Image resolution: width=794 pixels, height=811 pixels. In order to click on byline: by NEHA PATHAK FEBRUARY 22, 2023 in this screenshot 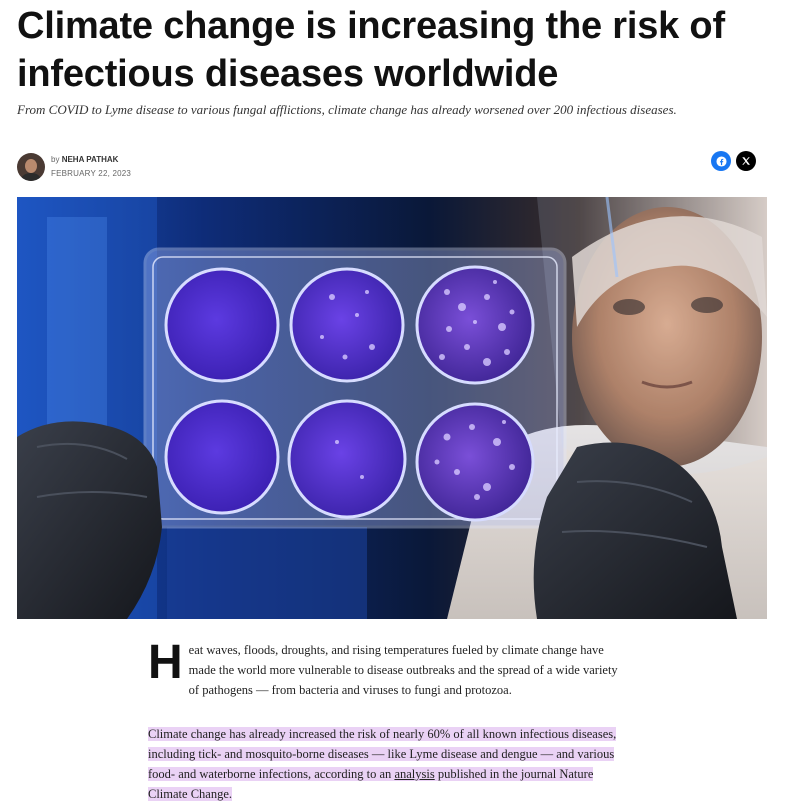, I will do `click(74, 167)`.